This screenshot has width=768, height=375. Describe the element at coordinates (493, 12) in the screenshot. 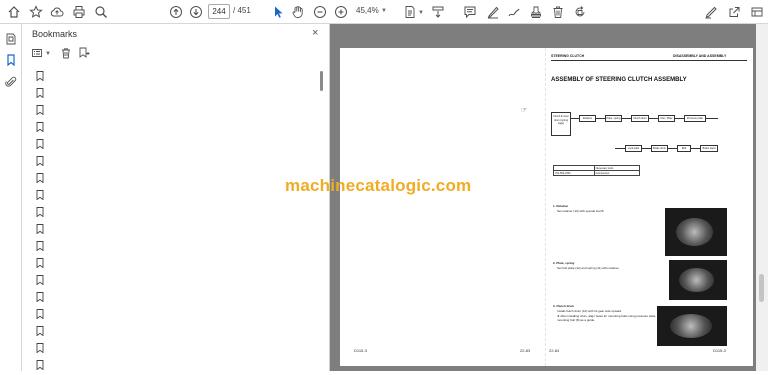

I see `highlight-pen-icon` at that location.